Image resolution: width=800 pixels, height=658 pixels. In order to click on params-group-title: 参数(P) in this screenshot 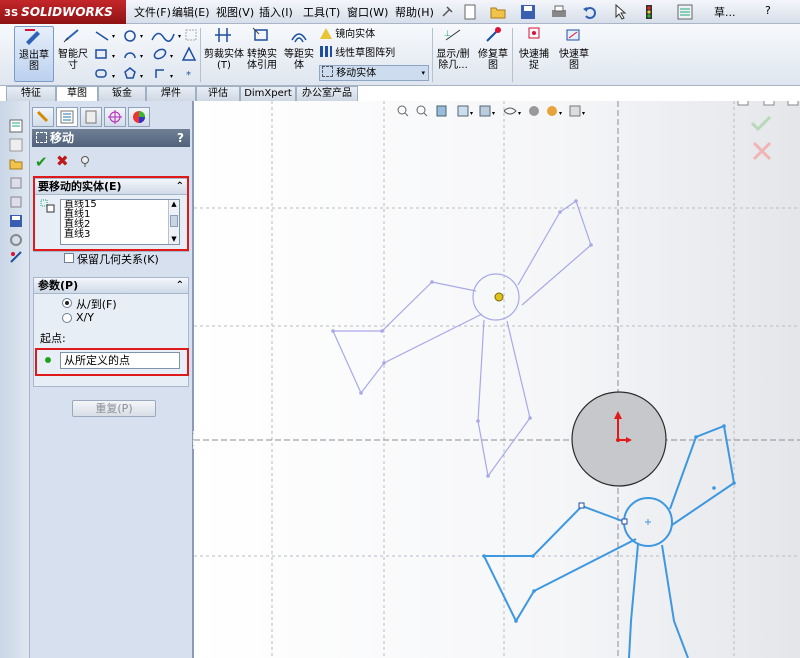, I will do `click(58, 285)`.